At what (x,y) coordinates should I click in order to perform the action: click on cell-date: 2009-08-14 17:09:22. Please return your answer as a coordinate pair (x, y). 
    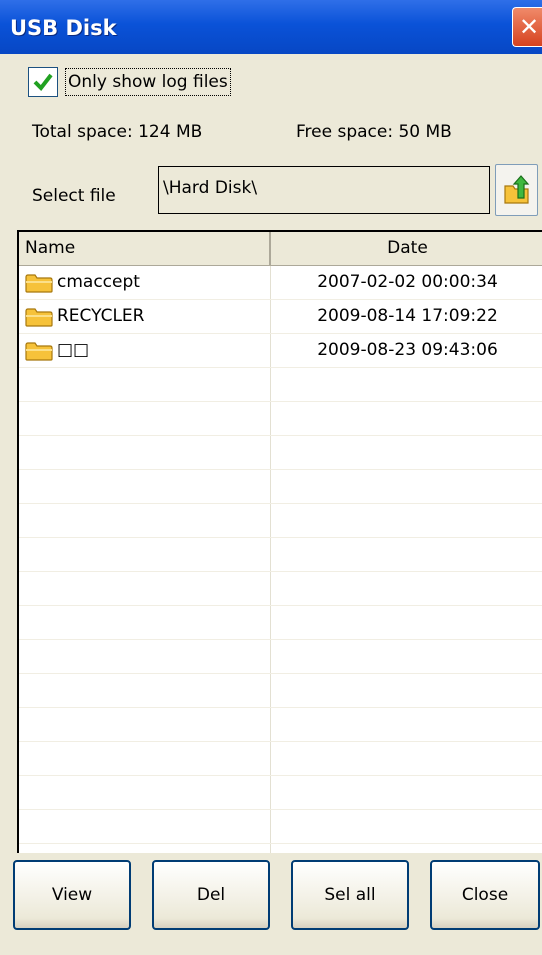
    Looking at the image, I should click on (407, 316).